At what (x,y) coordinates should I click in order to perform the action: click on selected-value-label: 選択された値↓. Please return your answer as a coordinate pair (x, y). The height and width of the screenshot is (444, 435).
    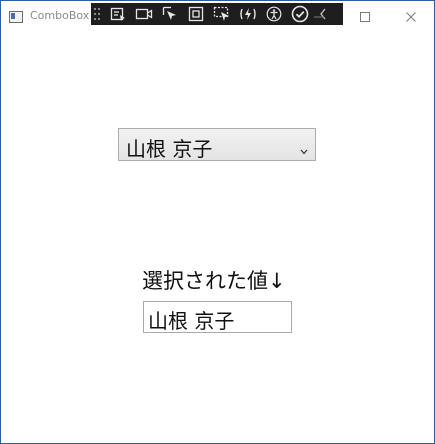
    Looking at the image, I should click on (214, 281).